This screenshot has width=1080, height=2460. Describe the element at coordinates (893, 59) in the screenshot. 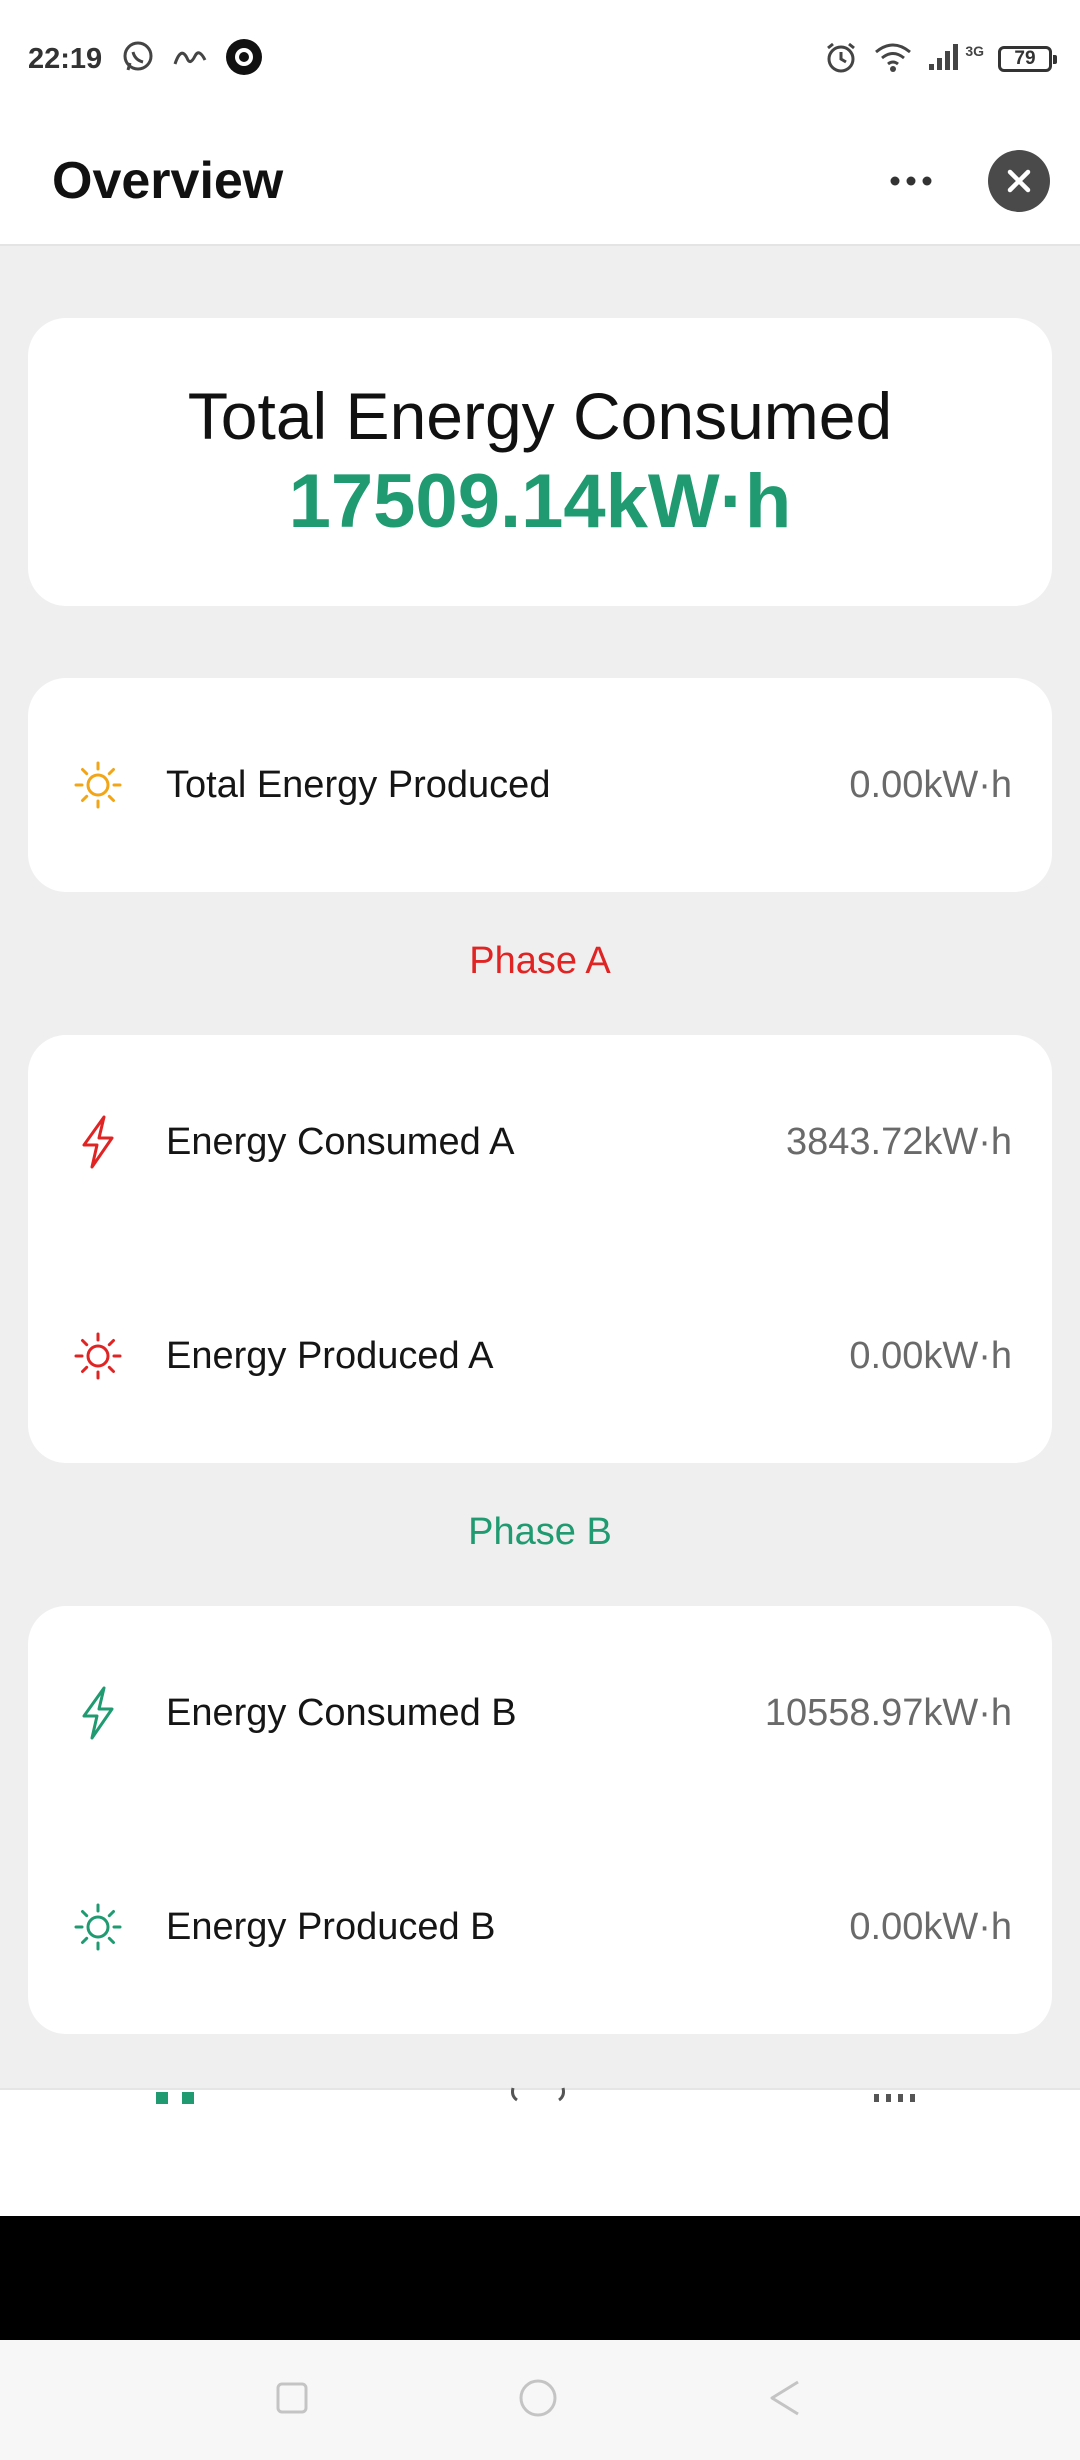

I see `wifi-icon` at that location.